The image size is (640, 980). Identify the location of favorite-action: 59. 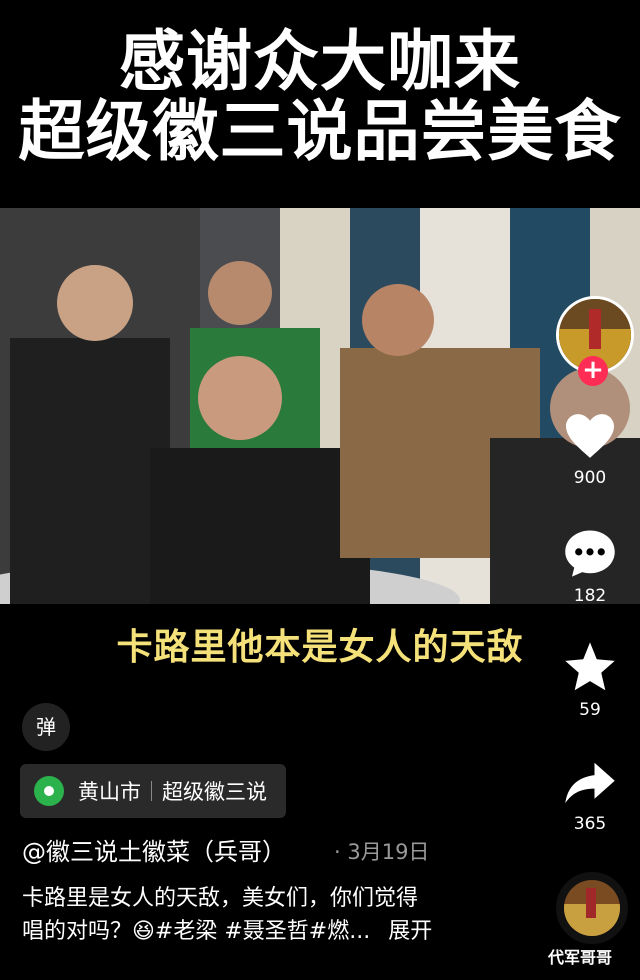
(590, 680).